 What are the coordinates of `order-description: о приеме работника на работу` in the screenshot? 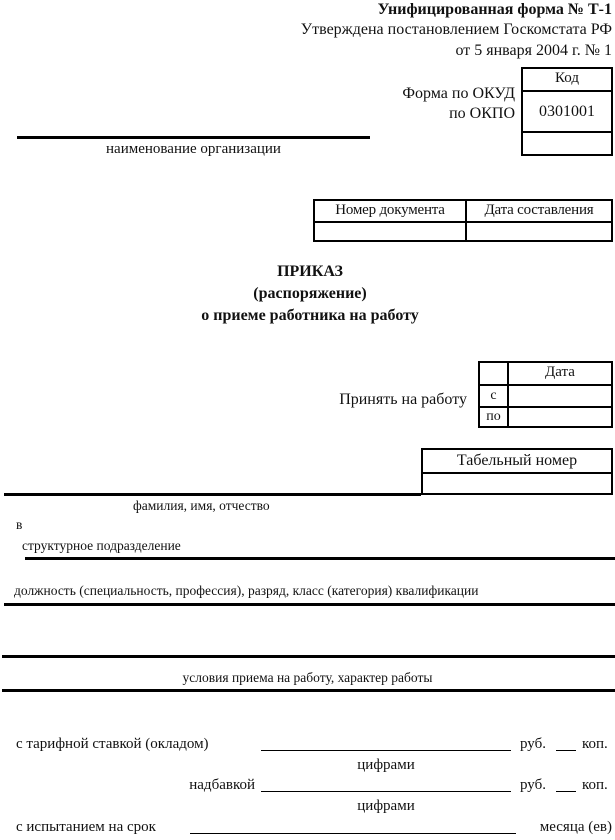 It's located at (310, 315).